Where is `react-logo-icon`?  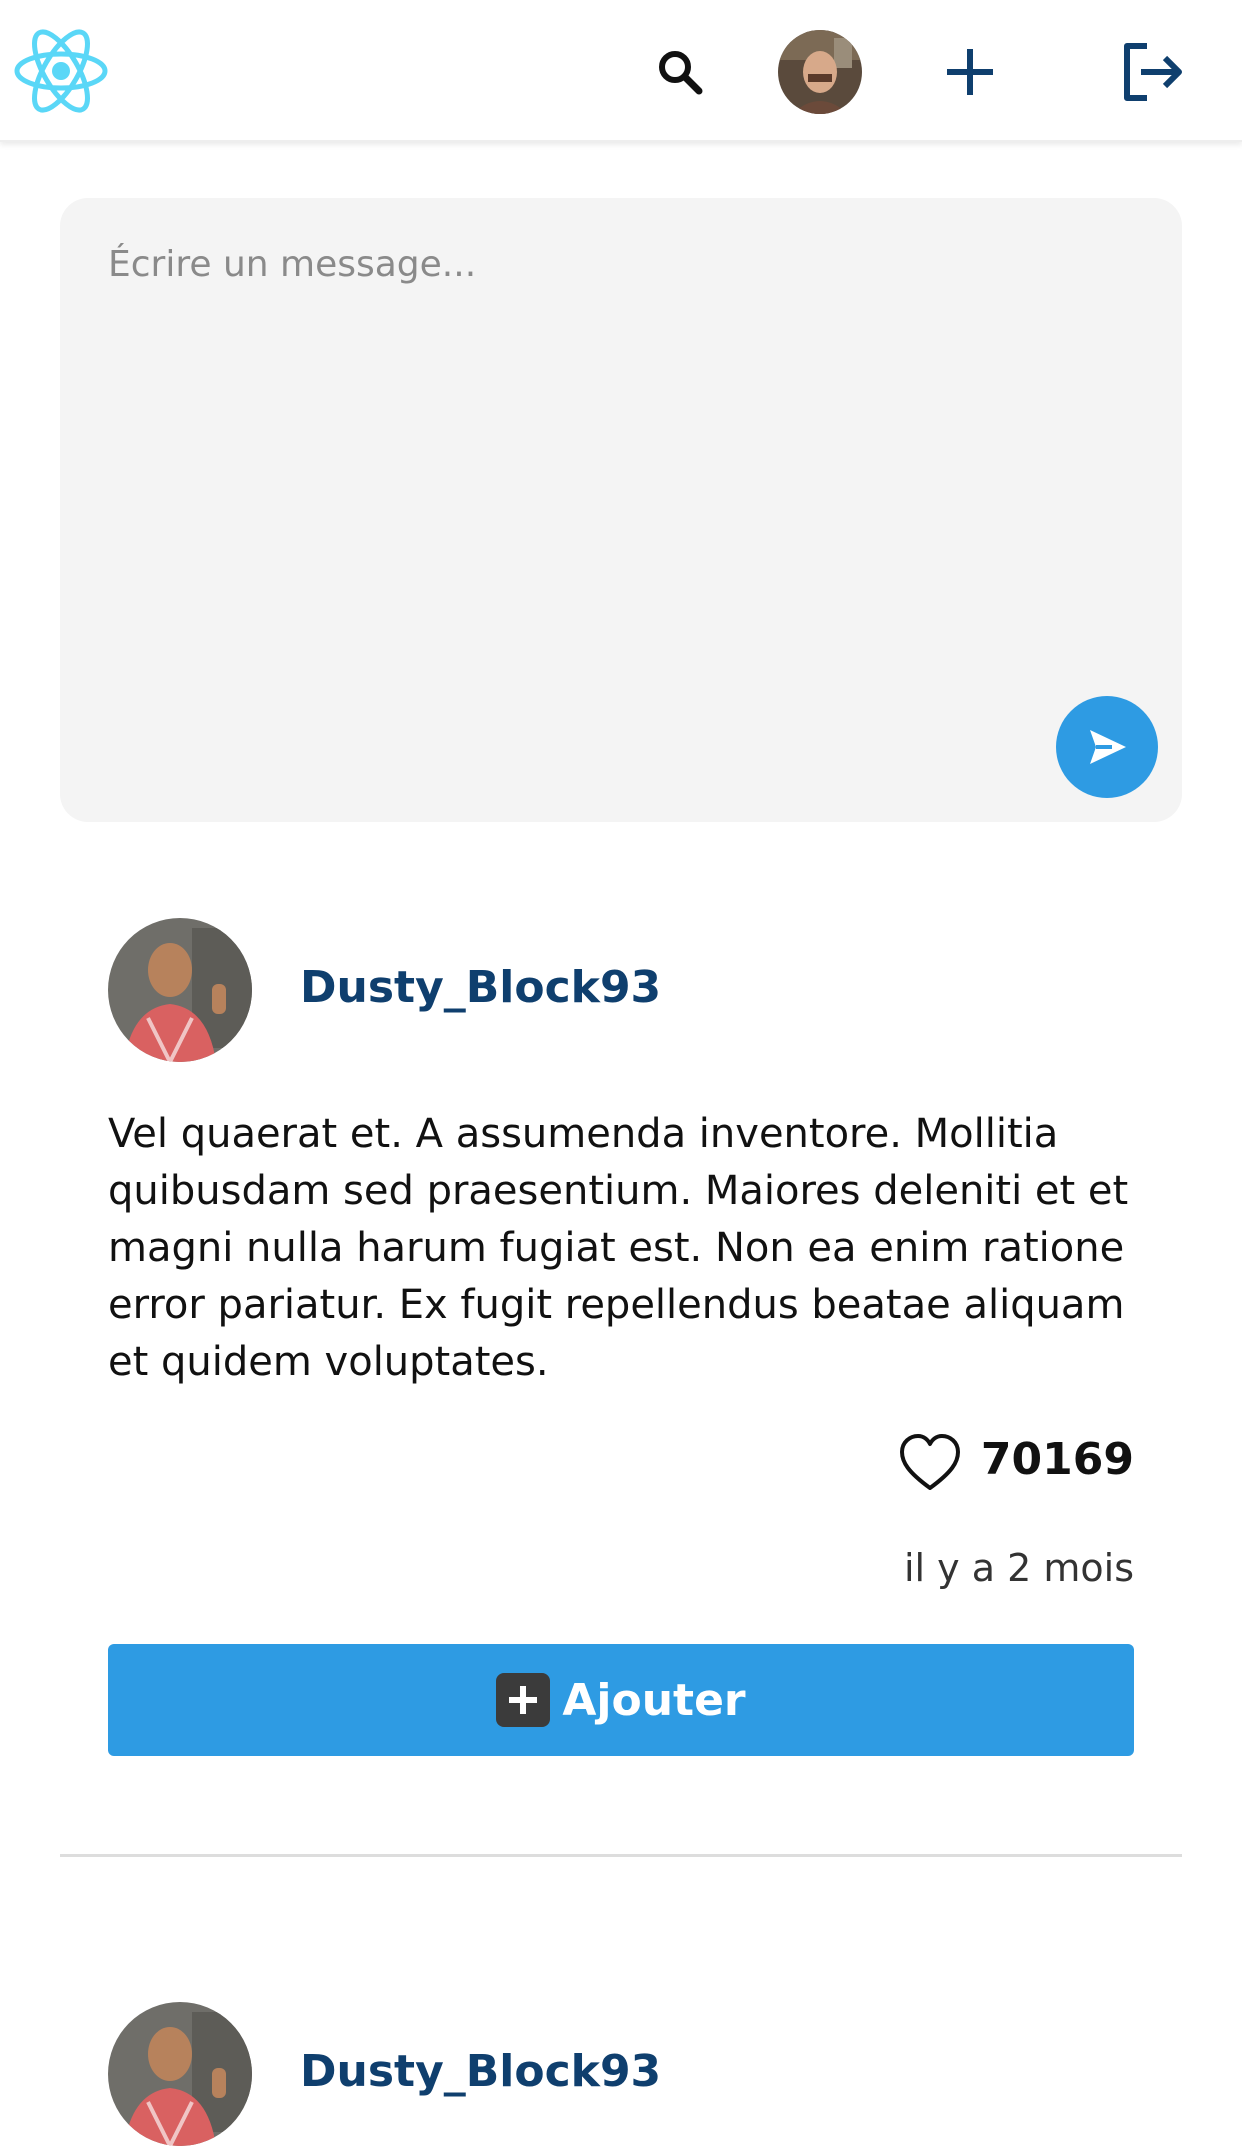 react-logo-icon is located at coordinates (61, 71).